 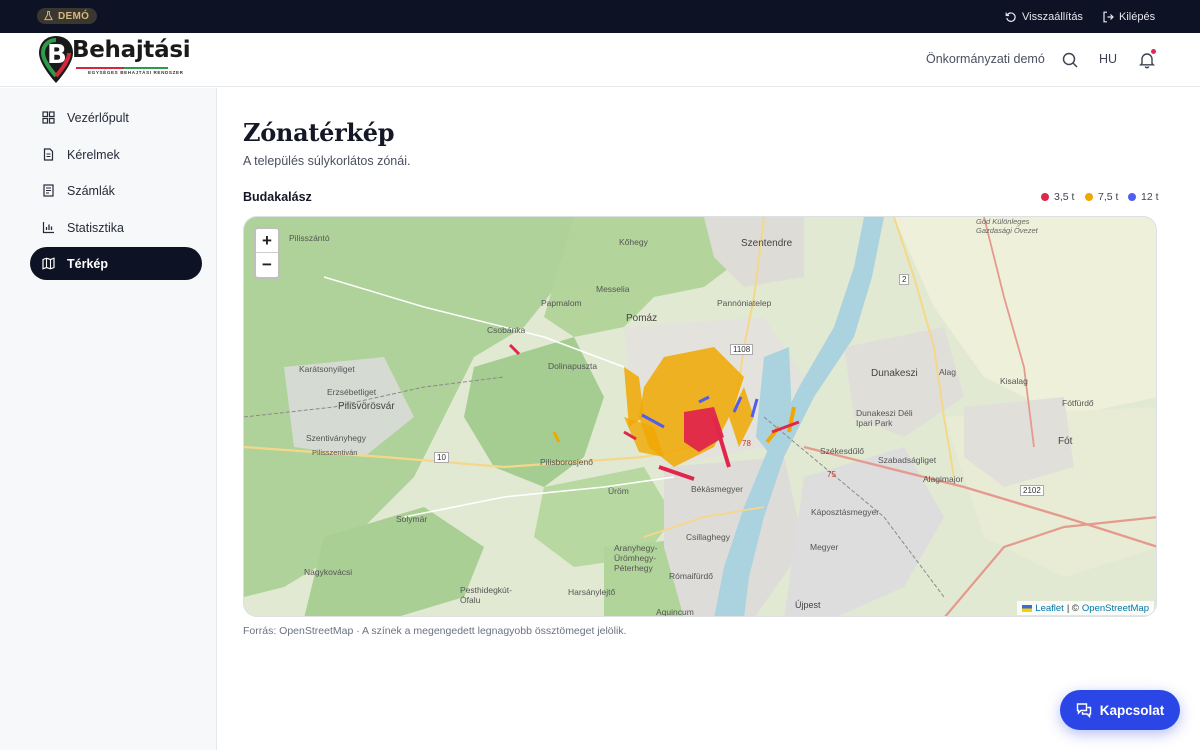 I want to click on page-subtitle: A település súlykorlátos zónái., so click(x=327, y=161).